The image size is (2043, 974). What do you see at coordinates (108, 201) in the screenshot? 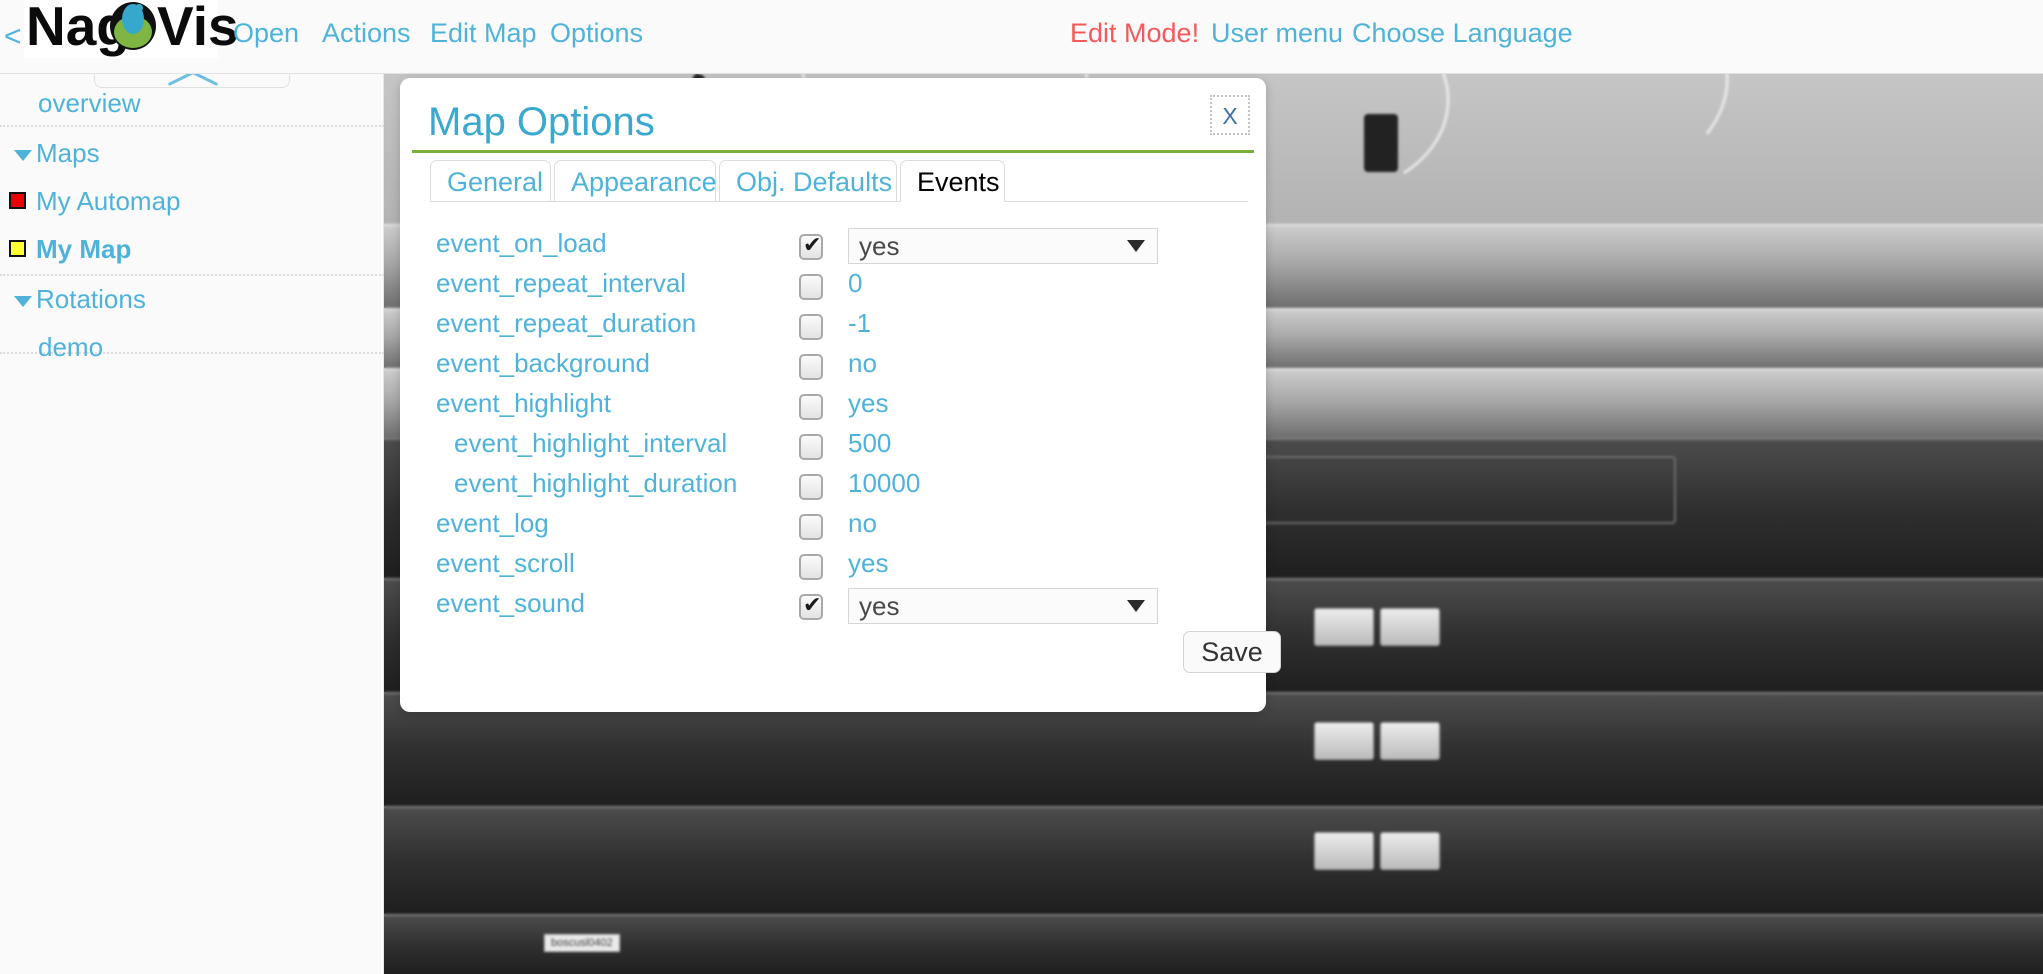
I see `sidebar-item-my-automap: My Automap` at bounding box center [108, 201].